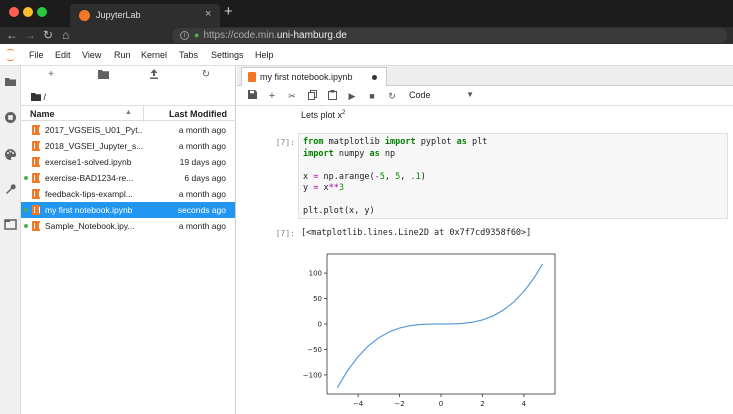  I want to click on menu-settings: Settings, so click(227, 55).